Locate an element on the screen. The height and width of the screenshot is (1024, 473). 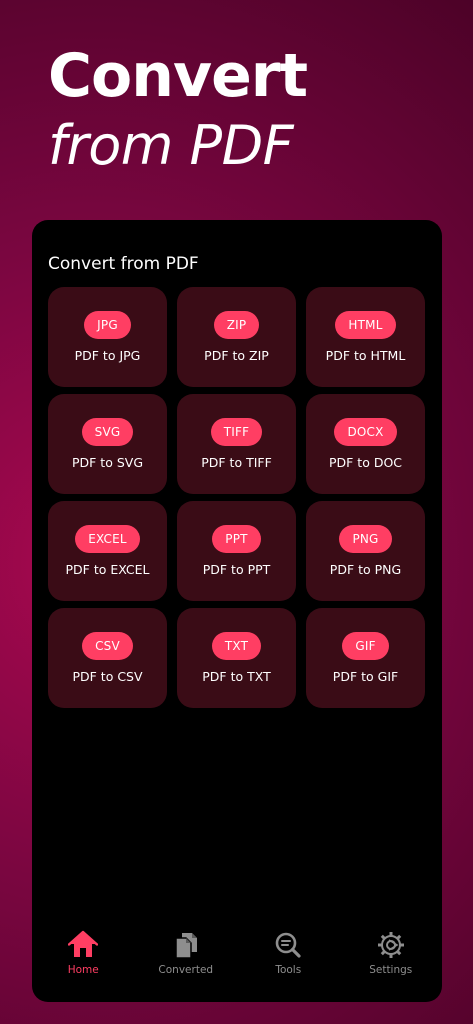
tab-settings: Settings is located at coordinates (391, 960).